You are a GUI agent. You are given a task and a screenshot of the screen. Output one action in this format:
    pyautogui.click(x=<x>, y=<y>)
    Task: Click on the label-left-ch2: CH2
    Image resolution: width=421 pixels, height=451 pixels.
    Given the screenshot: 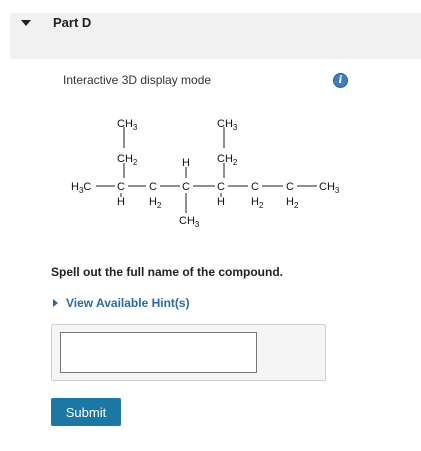 What is the action you would take?
    pyautogui.click(x=127, y=160)
    